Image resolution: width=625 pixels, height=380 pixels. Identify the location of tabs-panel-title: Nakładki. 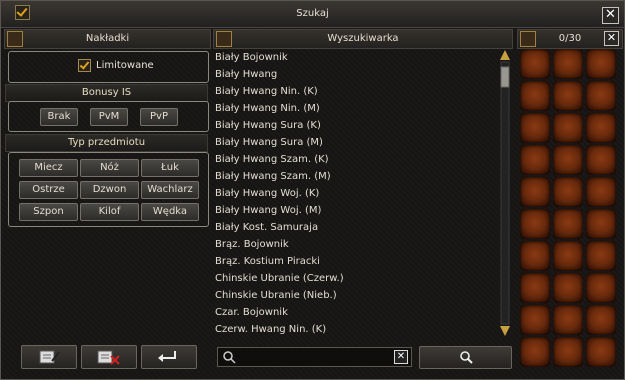
(107, 38).